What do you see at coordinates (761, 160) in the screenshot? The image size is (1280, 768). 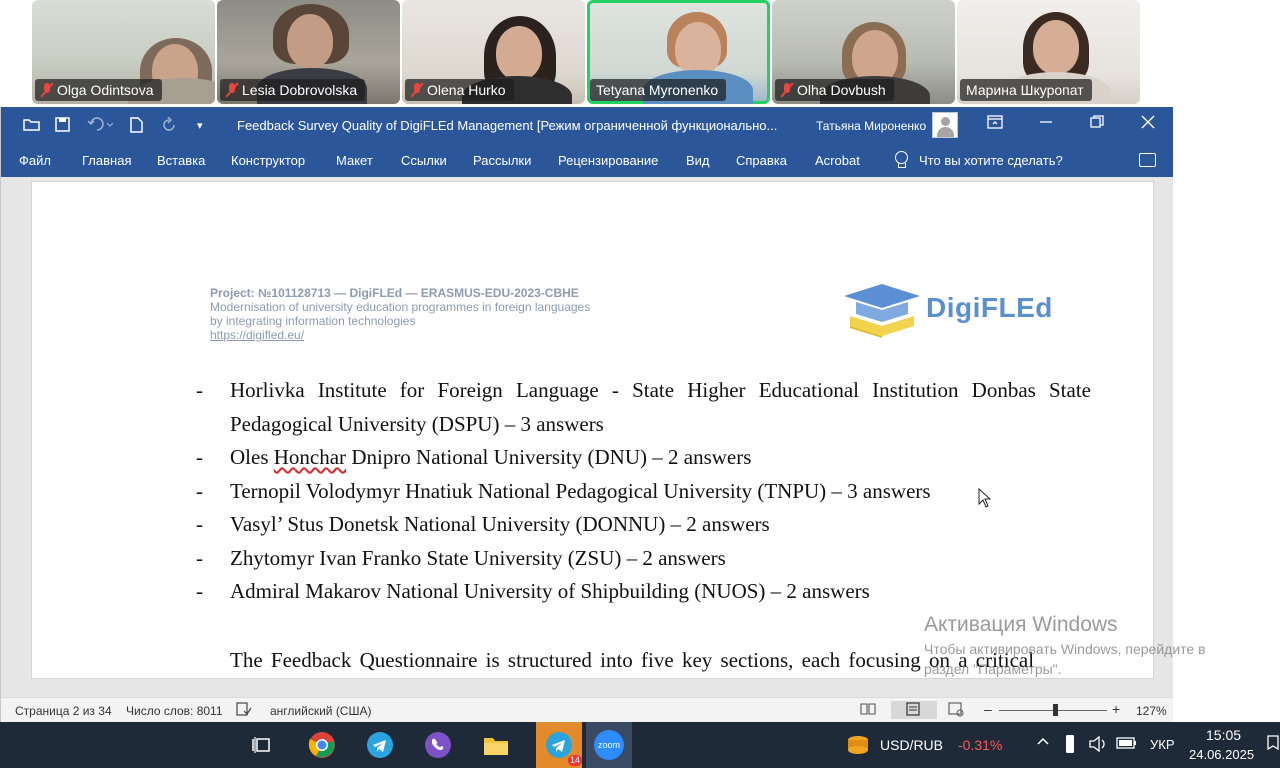 I see `tab-help: Справка` at bounding box center [761, 160].